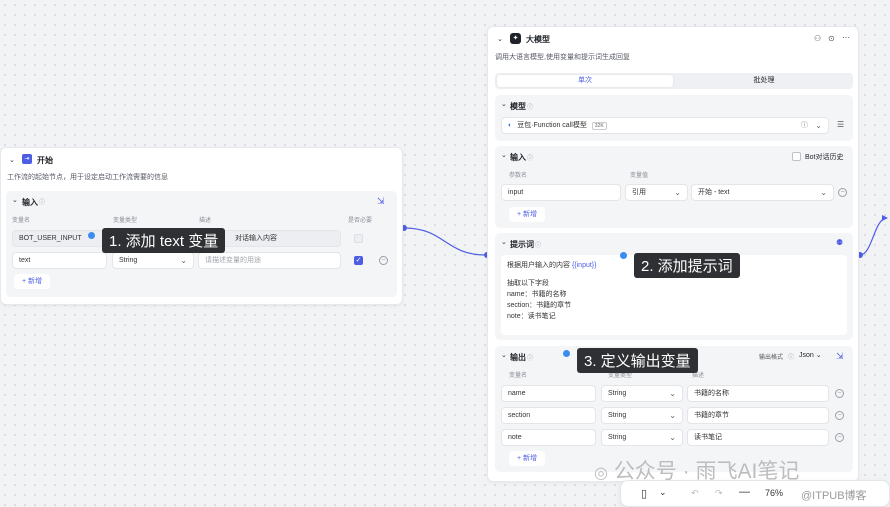  What do you see at coordinates (758, 393) in the screenshot?
I see `out-desc-field: 书籍的名称` at bounding box center [758, 393].